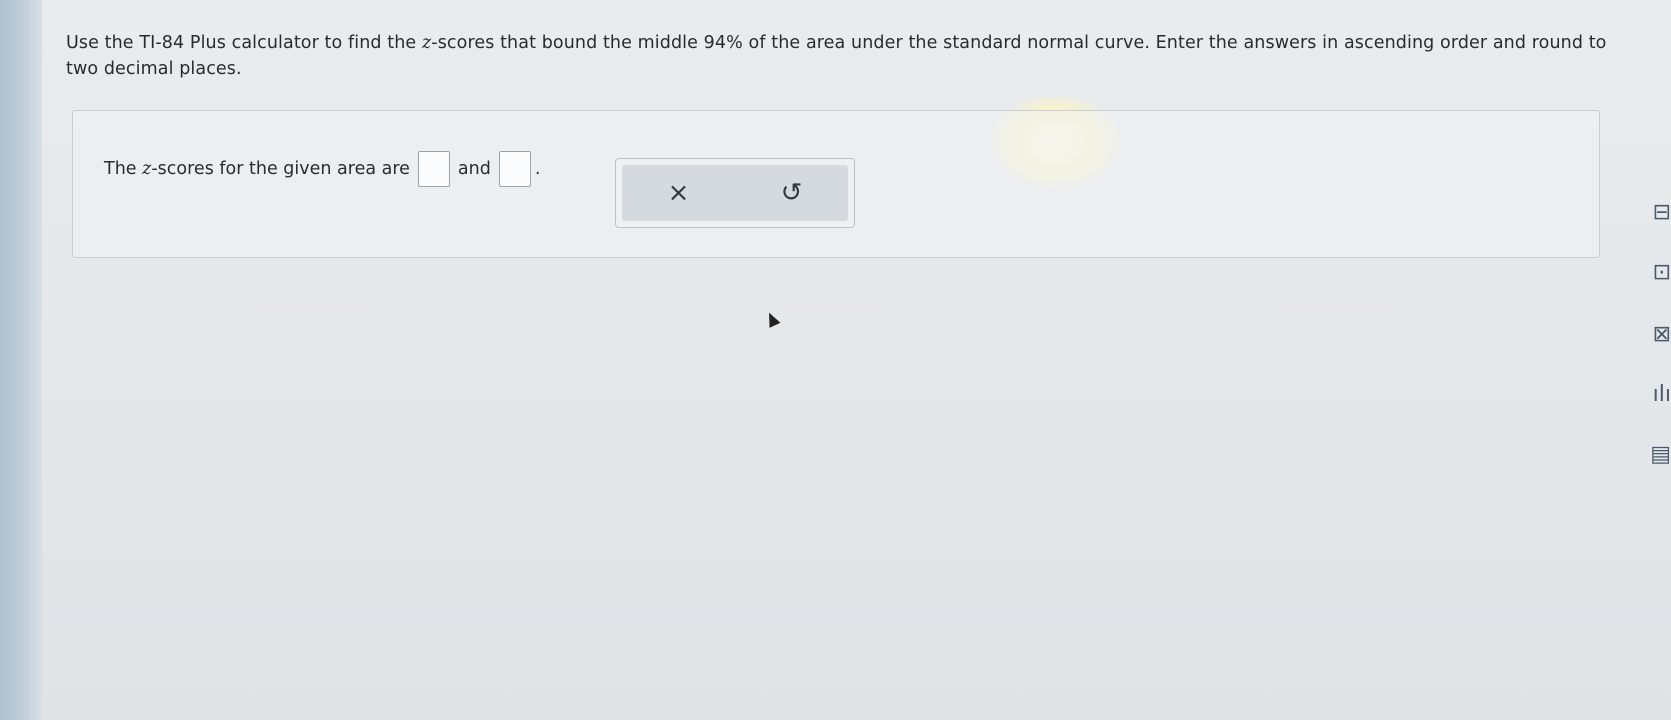  Describe the element at coordinates (772, 319) in the screenshot. I see `mouse-cursor-icon` at that location.